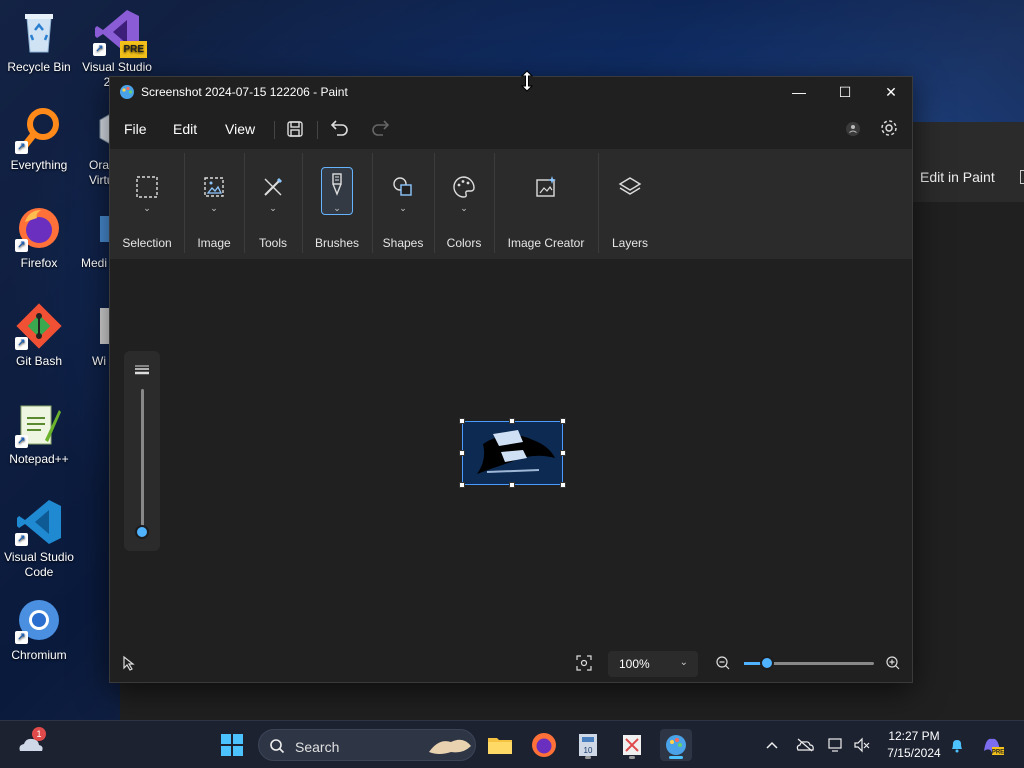  Describe the element at coordinates (450, 745) in the screenshot. I see `search-highlight-image-icon` at that location.